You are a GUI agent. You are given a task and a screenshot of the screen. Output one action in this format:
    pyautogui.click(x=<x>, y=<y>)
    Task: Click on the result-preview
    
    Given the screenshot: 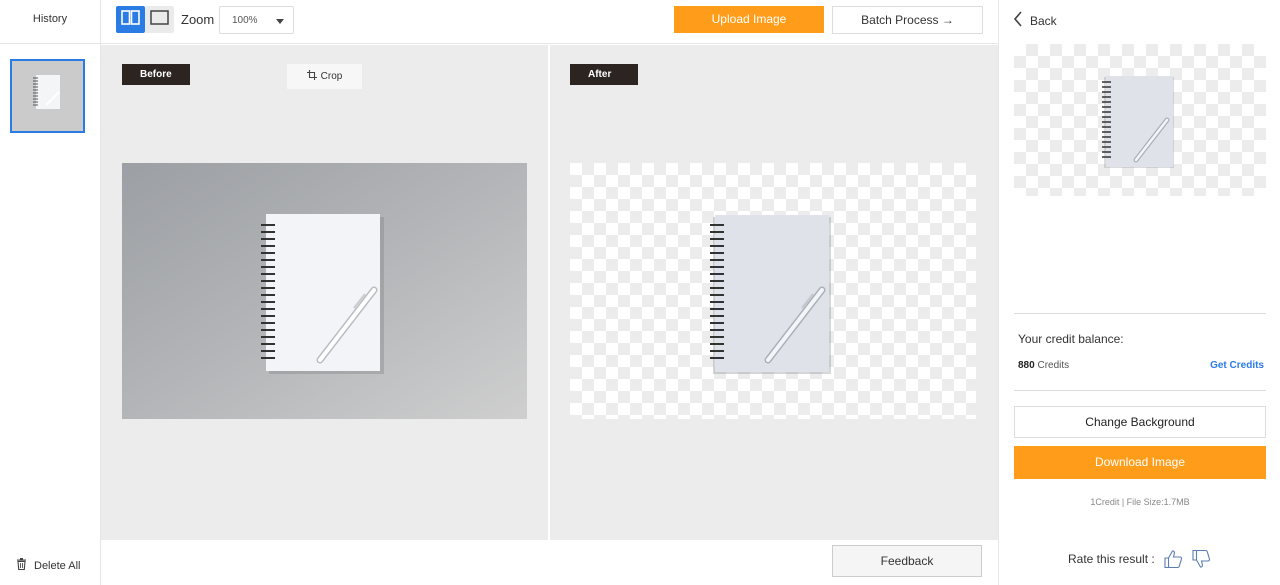 What is the action you would take?
    pyautogui.click(x=1140, y=120)
    